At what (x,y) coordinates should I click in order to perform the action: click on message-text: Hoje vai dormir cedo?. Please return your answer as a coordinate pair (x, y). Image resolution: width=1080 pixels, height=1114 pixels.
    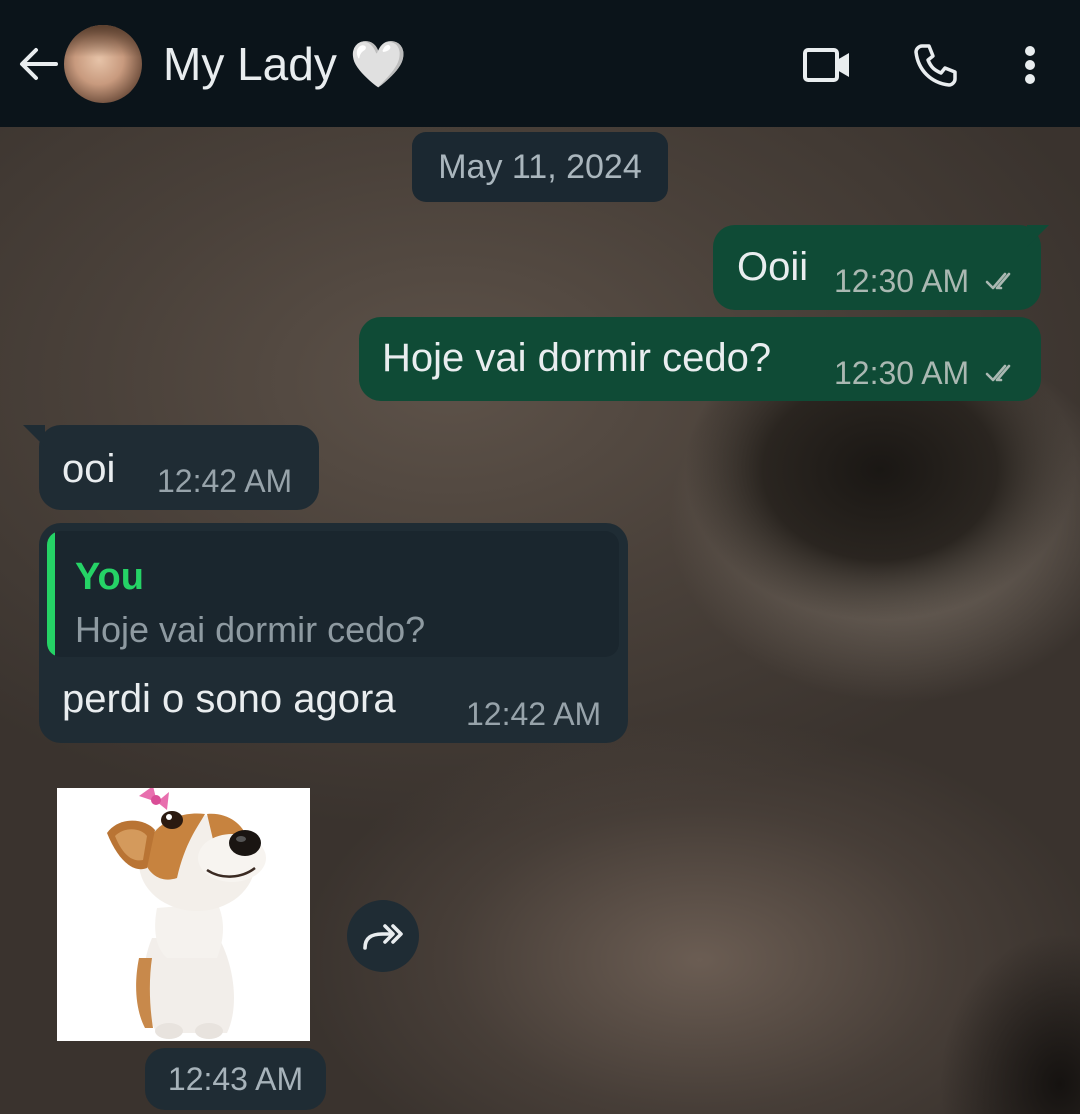
    Looking at the image, I should click on (577, 358).